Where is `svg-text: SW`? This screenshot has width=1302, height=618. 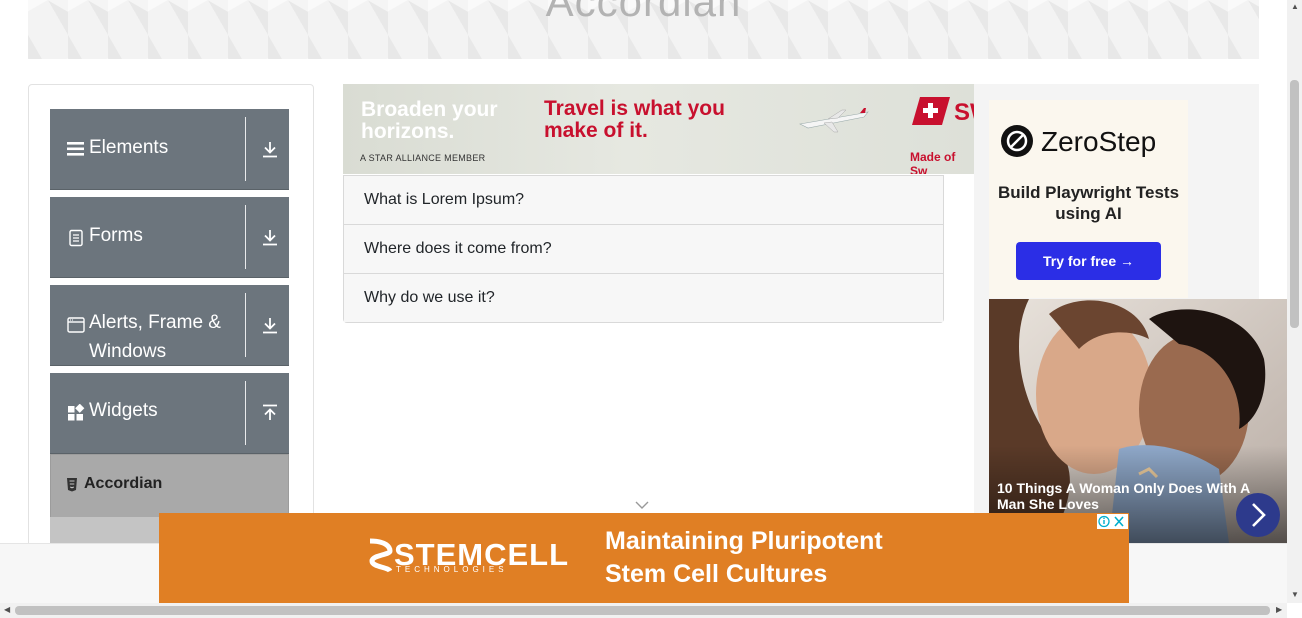
svg-text: SW is located at coordinates (964, 112).